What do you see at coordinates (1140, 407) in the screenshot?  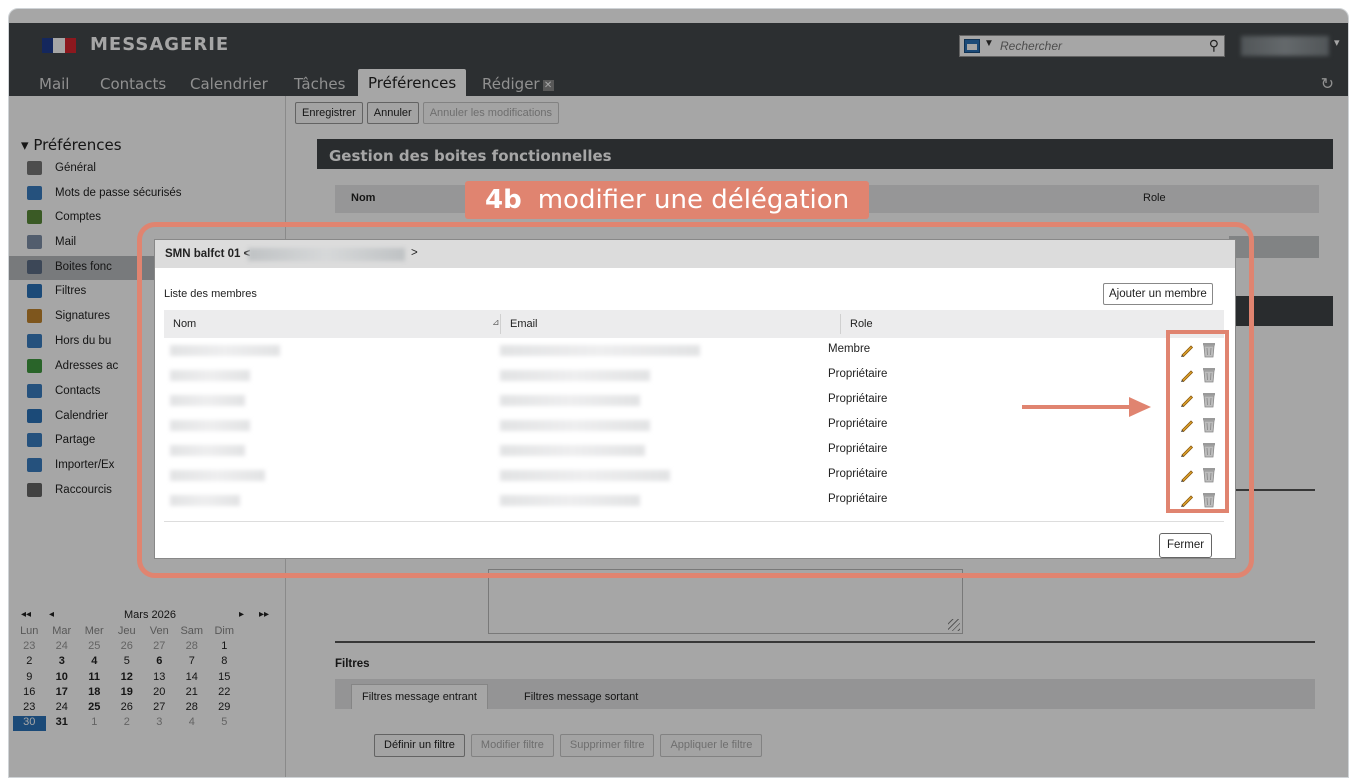 I see `annotation-arrow-head-icon` at bounding box center [1140, 407].